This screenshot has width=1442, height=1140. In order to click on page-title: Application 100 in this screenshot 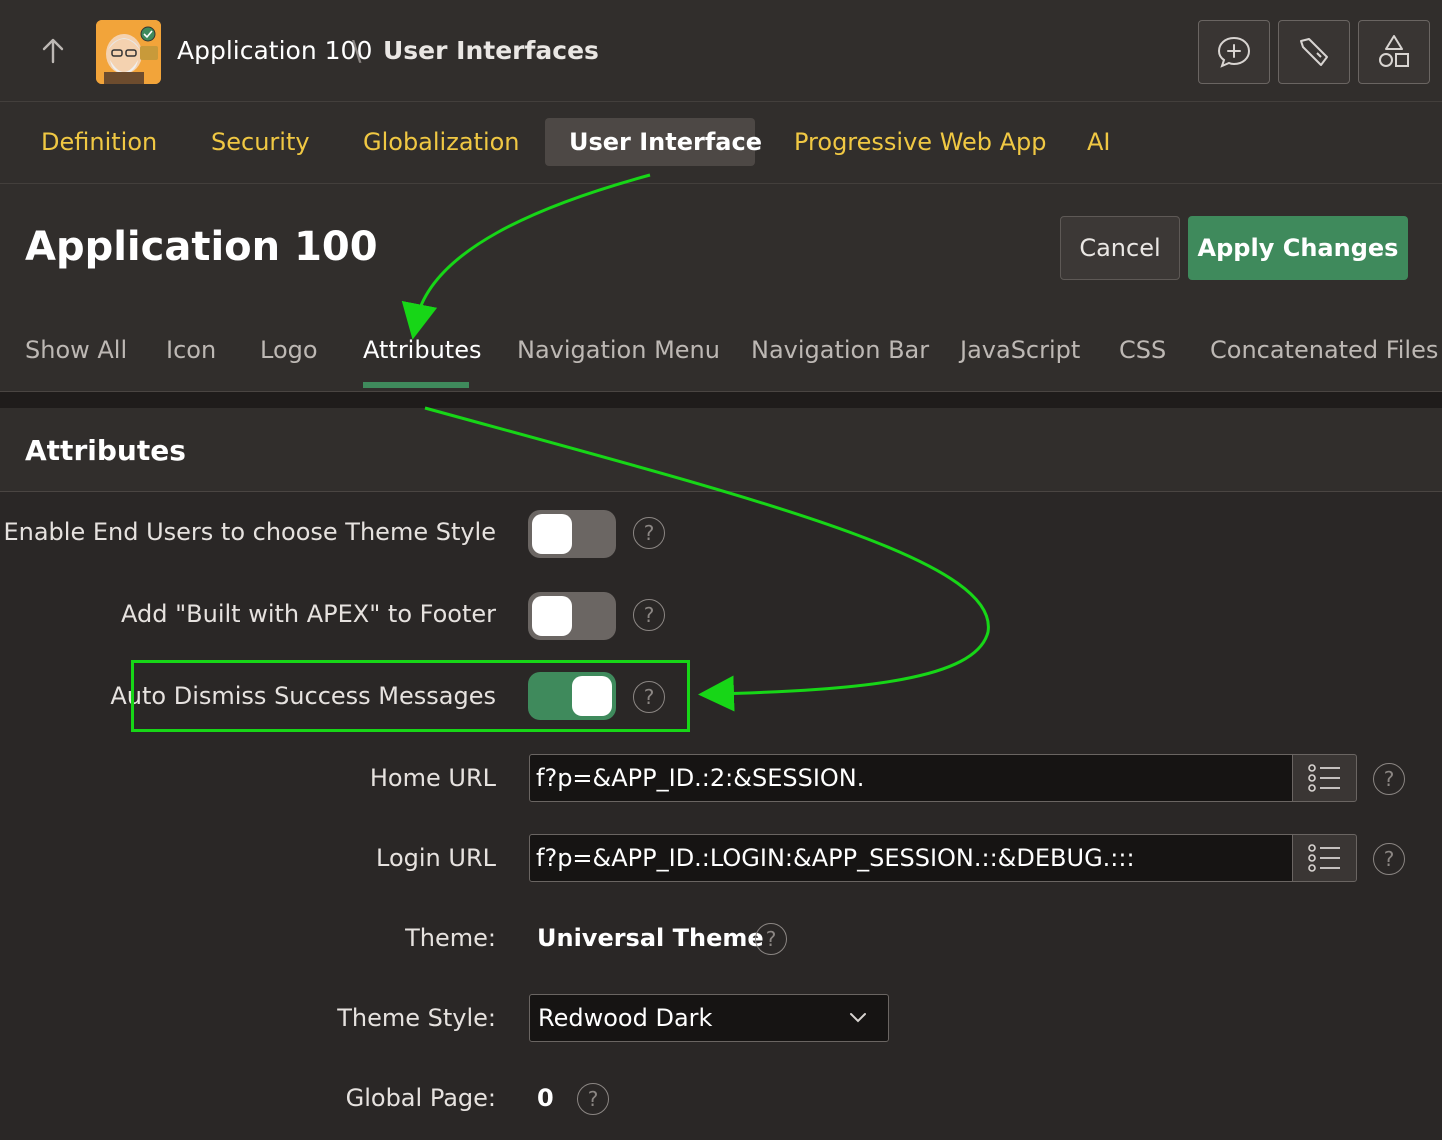, I will do `click(201, 247)`.